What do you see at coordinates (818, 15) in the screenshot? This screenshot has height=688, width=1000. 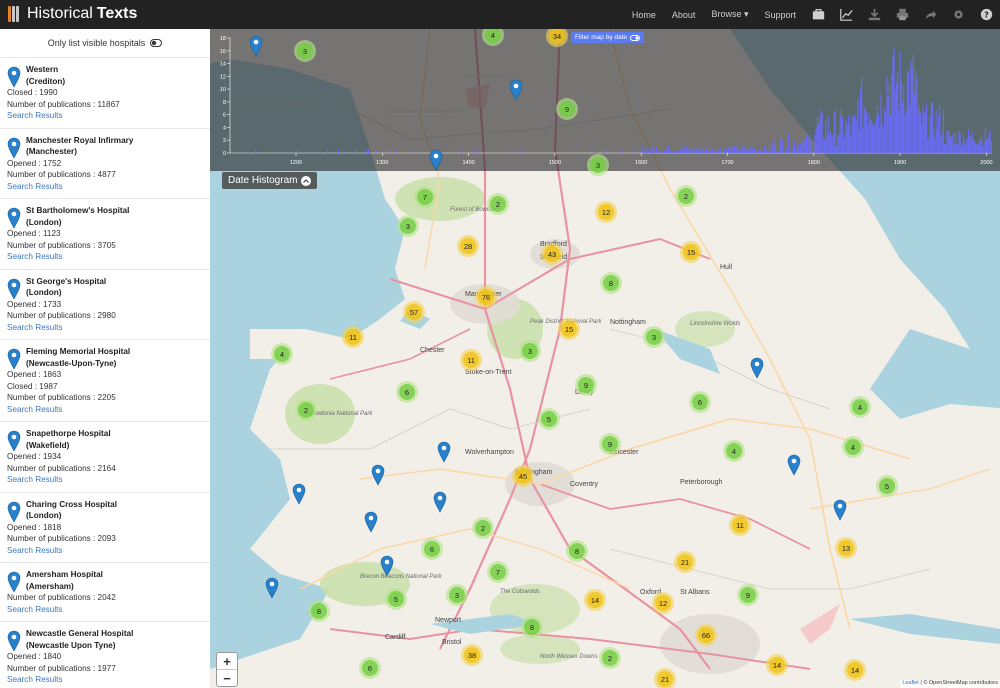 I see `briefcase-icon` at bounding box center [818, 15].